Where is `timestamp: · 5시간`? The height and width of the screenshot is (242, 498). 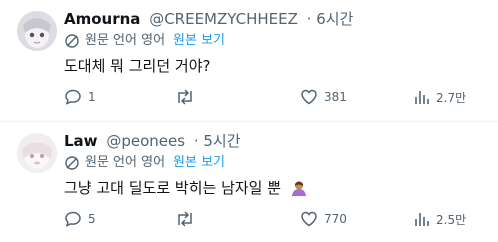
timestamp: · 5시간 is located at coordinates (217, 141).